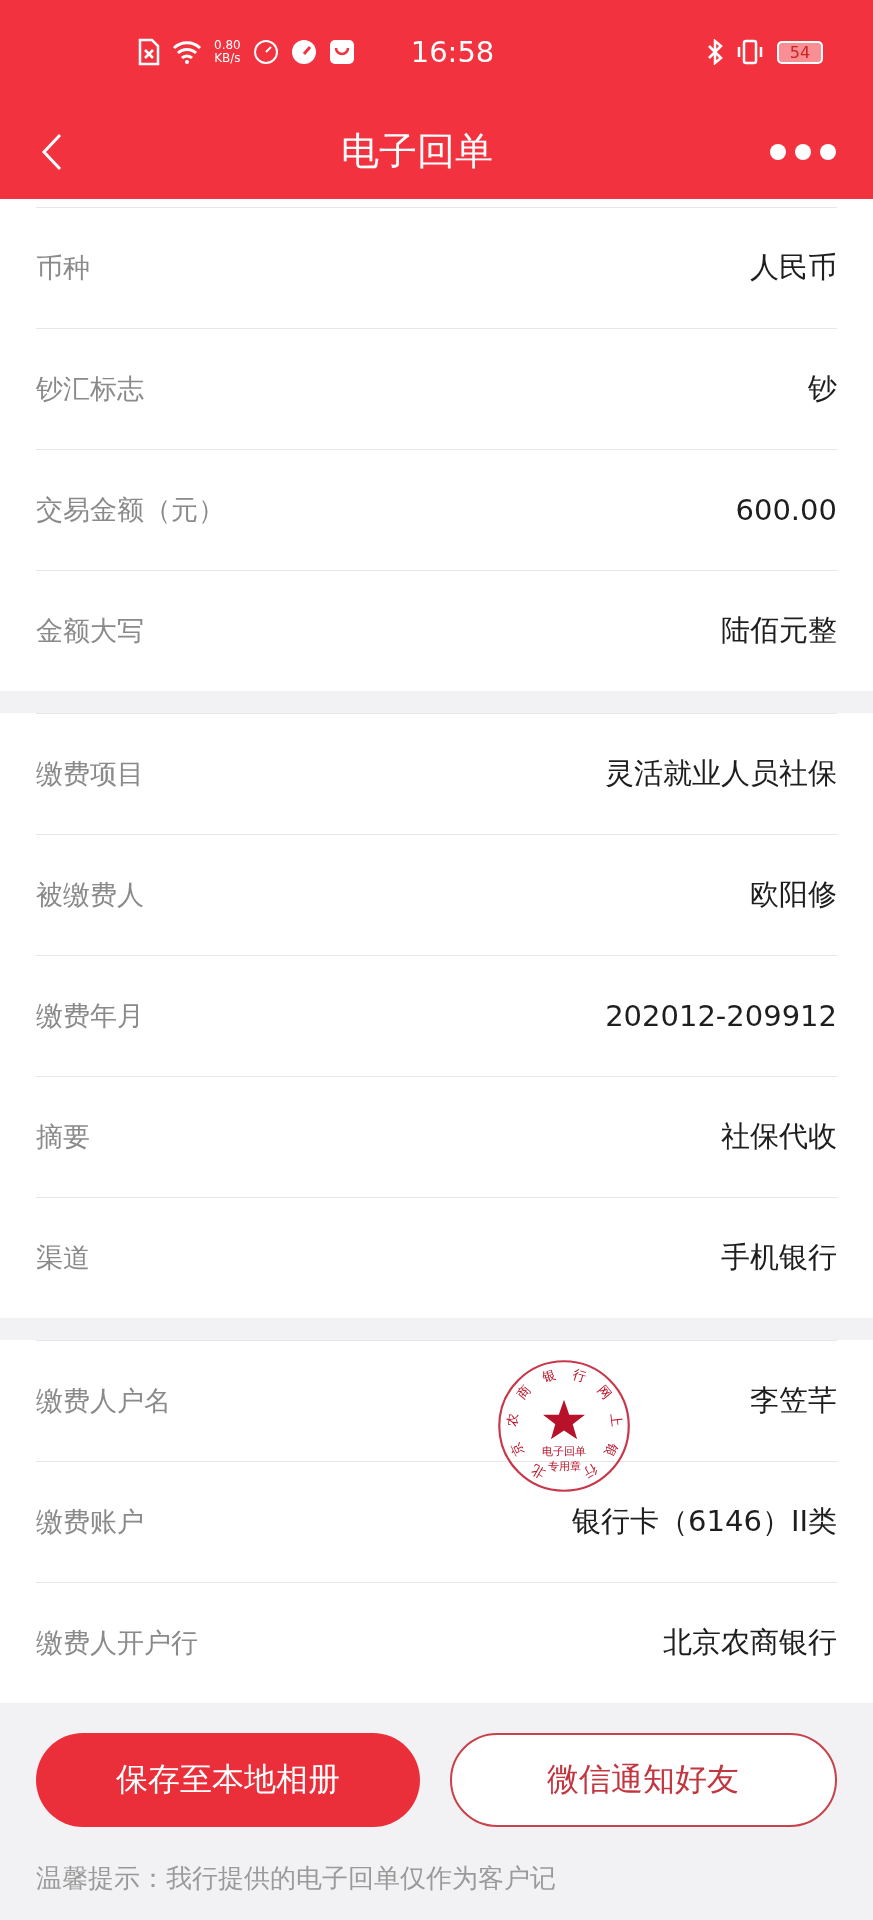 The width and height of the screenshot is (873, 1920). What do you see at coordinates (90, 774) in the screenshot?
I see `field-label: 缴费项目` at bounding box center [90, 774].